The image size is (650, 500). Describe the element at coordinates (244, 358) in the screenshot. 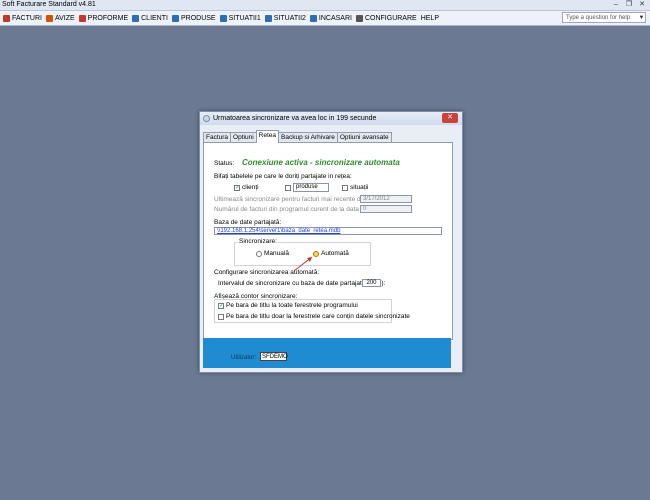

I see `user-label: Utilizator:` at that location.